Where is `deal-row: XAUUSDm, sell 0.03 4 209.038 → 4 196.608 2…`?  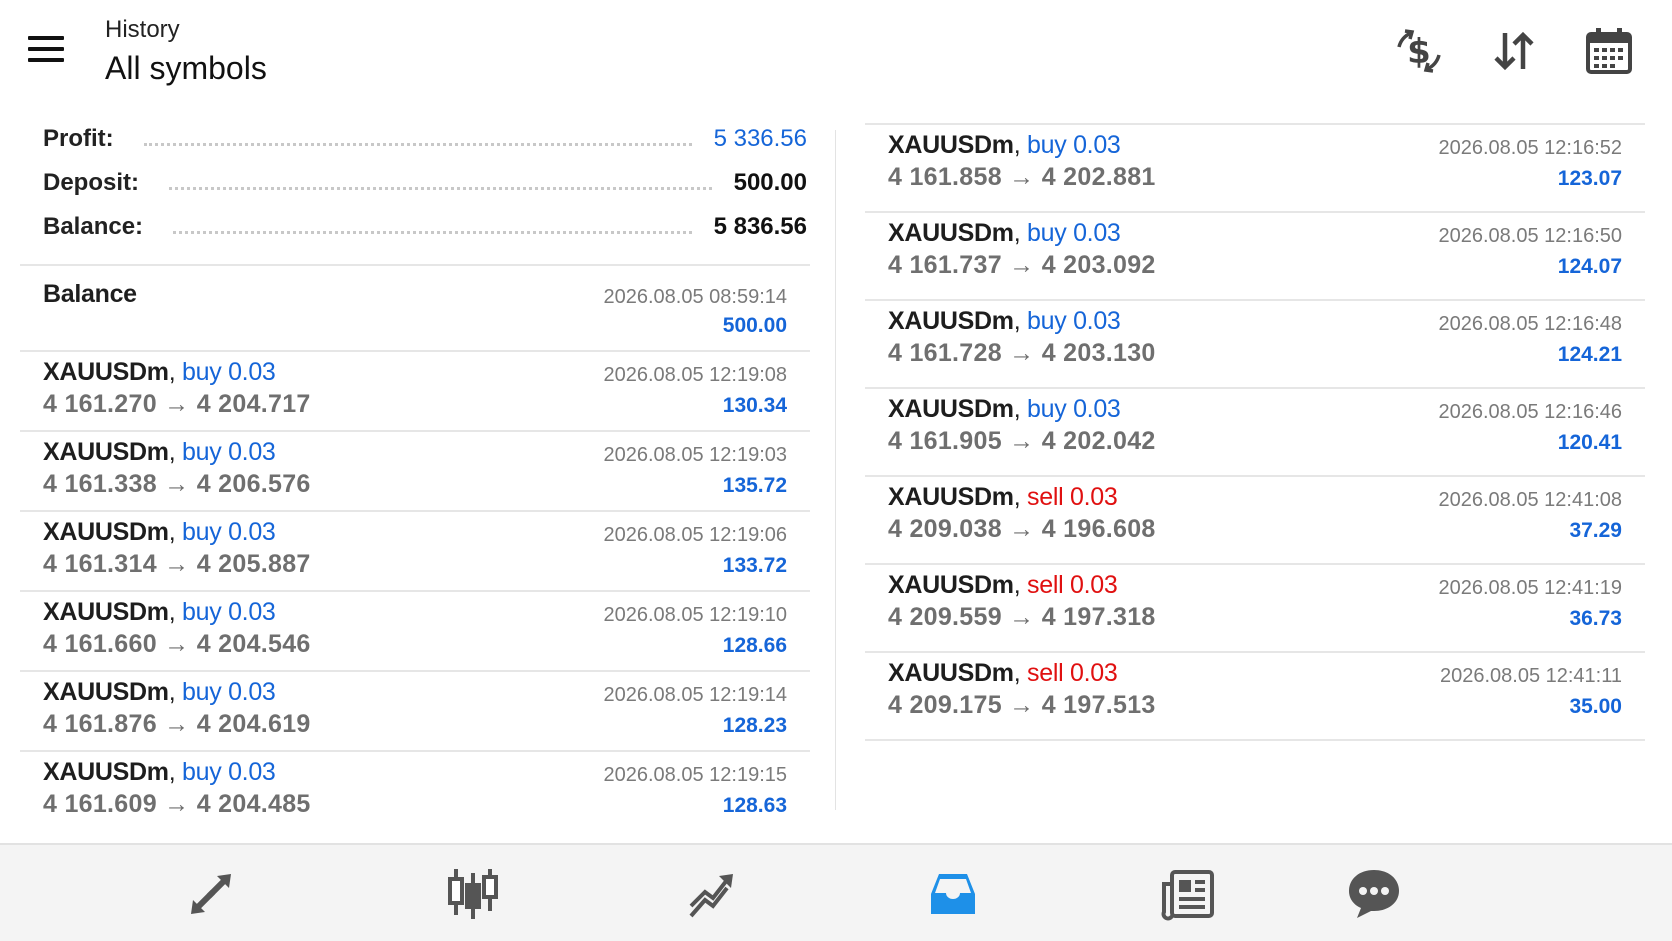 deal-row: XAUUSDm, sell 0.03 4 209.038 → 4 196.608 2… is located at coordinates (1255, 521).